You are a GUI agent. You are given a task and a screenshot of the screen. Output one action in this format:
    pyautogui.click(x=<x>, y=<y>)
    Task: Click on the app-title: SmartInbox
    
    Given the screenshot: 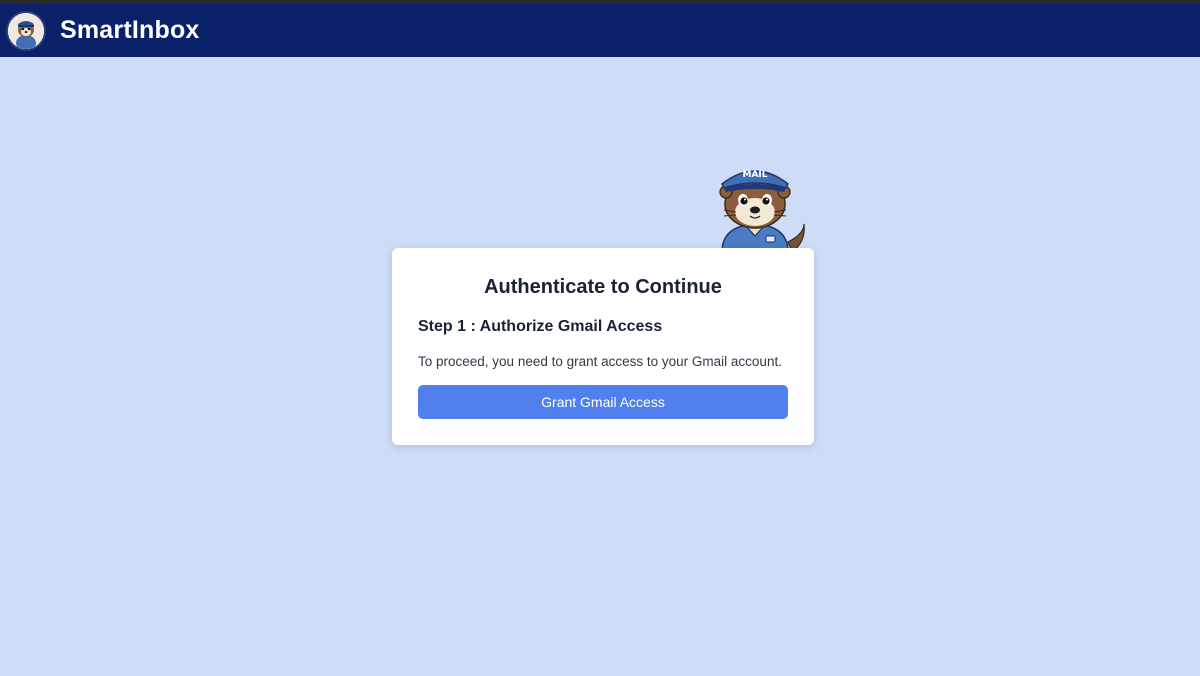 What is the action you would take?
    pyautogui.click(x=130, y=30)
    